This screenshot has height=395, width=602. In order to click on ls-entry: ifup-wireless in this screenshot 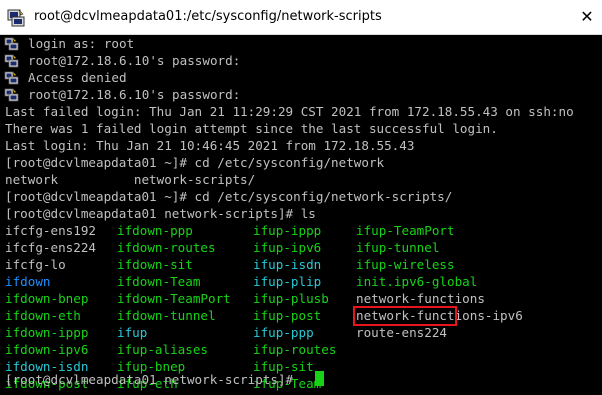, I will do `click(405, 264)`.